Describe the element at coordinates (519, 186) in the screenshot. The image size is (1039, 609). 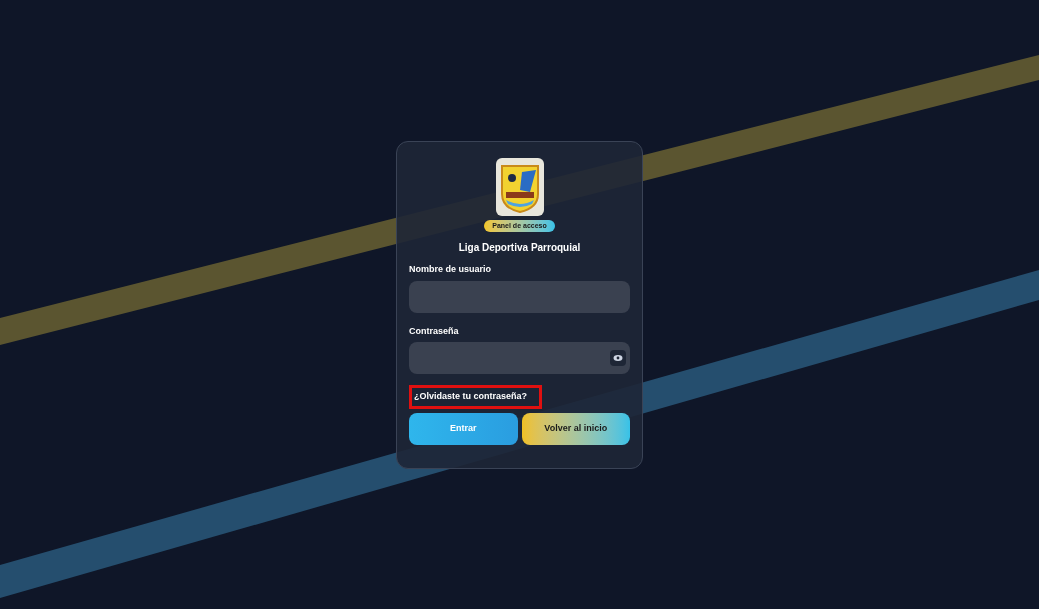
I see `crest-logo` at that location.